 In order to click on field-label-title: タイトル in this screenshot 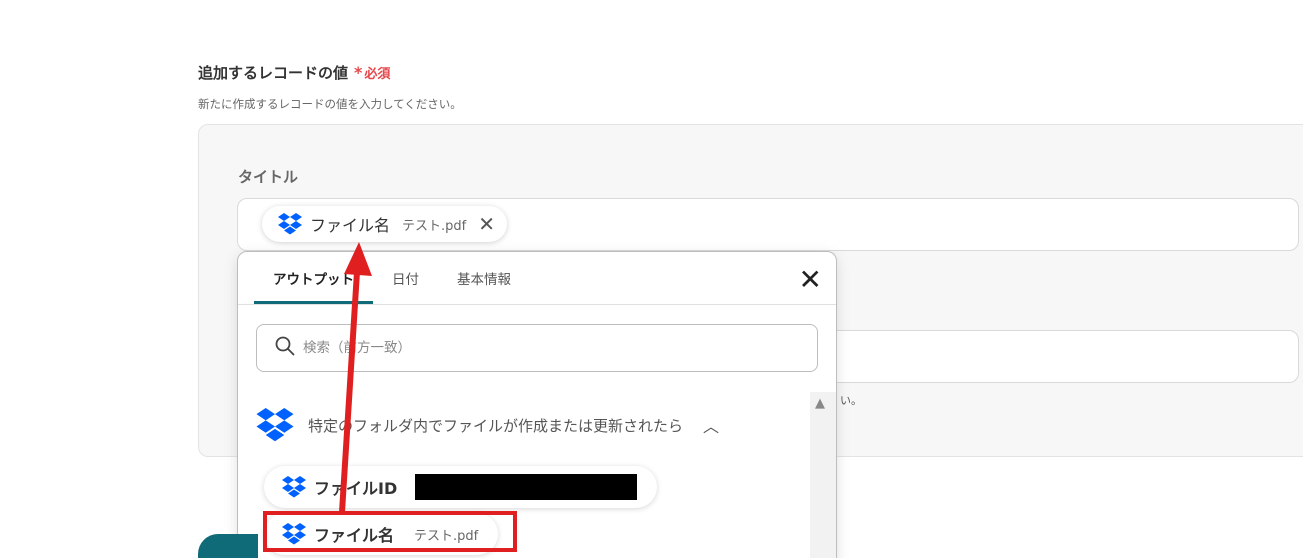, I will do `click(268, 177)`.